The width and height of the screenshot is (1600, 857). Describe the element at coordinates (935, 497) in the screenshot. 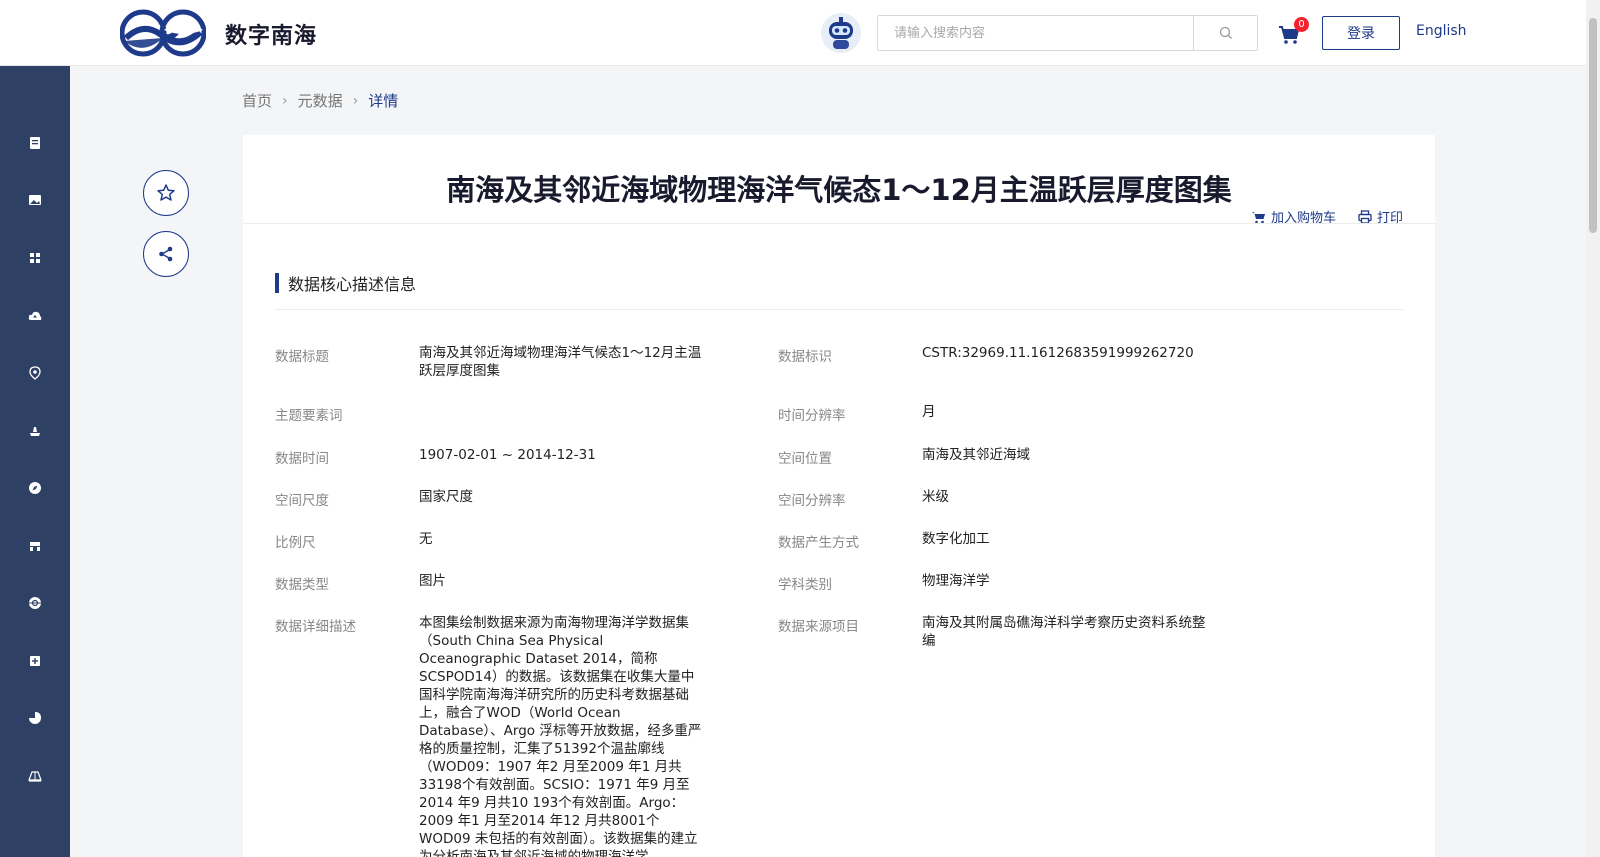

I see `field-value-spatial-resolution: 米级` at that location.